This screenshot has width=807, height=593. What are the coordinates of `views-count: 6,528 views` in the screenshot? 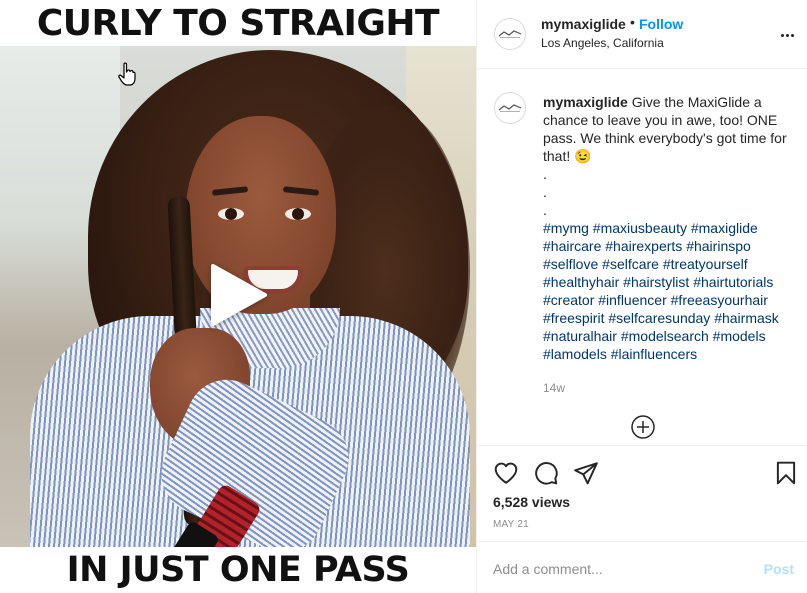 It's located at (531, 502).